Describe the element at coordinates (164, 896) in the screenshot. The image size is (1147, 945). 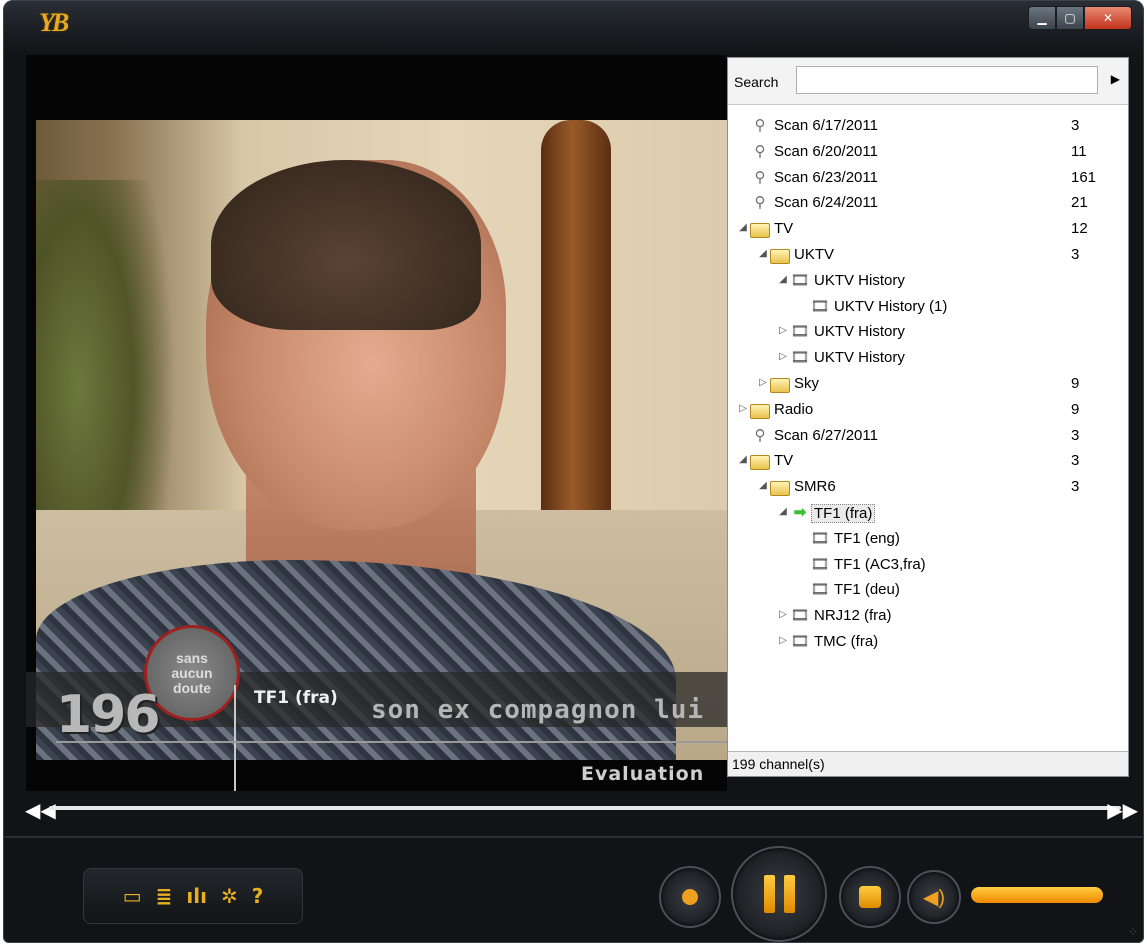
I see `playlist-icon: ≣` at that location.